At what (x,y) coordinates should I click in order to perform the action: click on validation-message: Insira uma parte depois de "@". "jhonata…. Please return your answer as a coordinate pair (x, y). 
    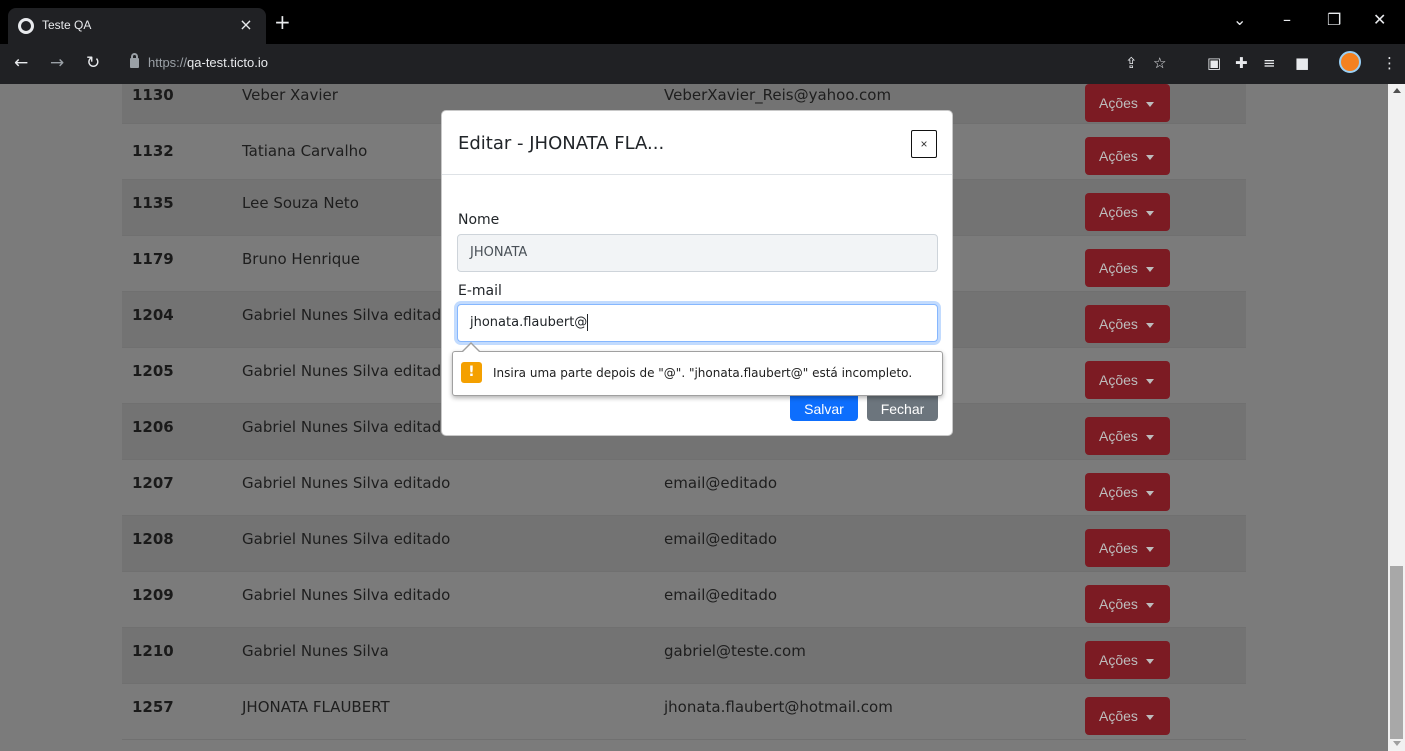
    Looking at the image, I should click on (703, 373).